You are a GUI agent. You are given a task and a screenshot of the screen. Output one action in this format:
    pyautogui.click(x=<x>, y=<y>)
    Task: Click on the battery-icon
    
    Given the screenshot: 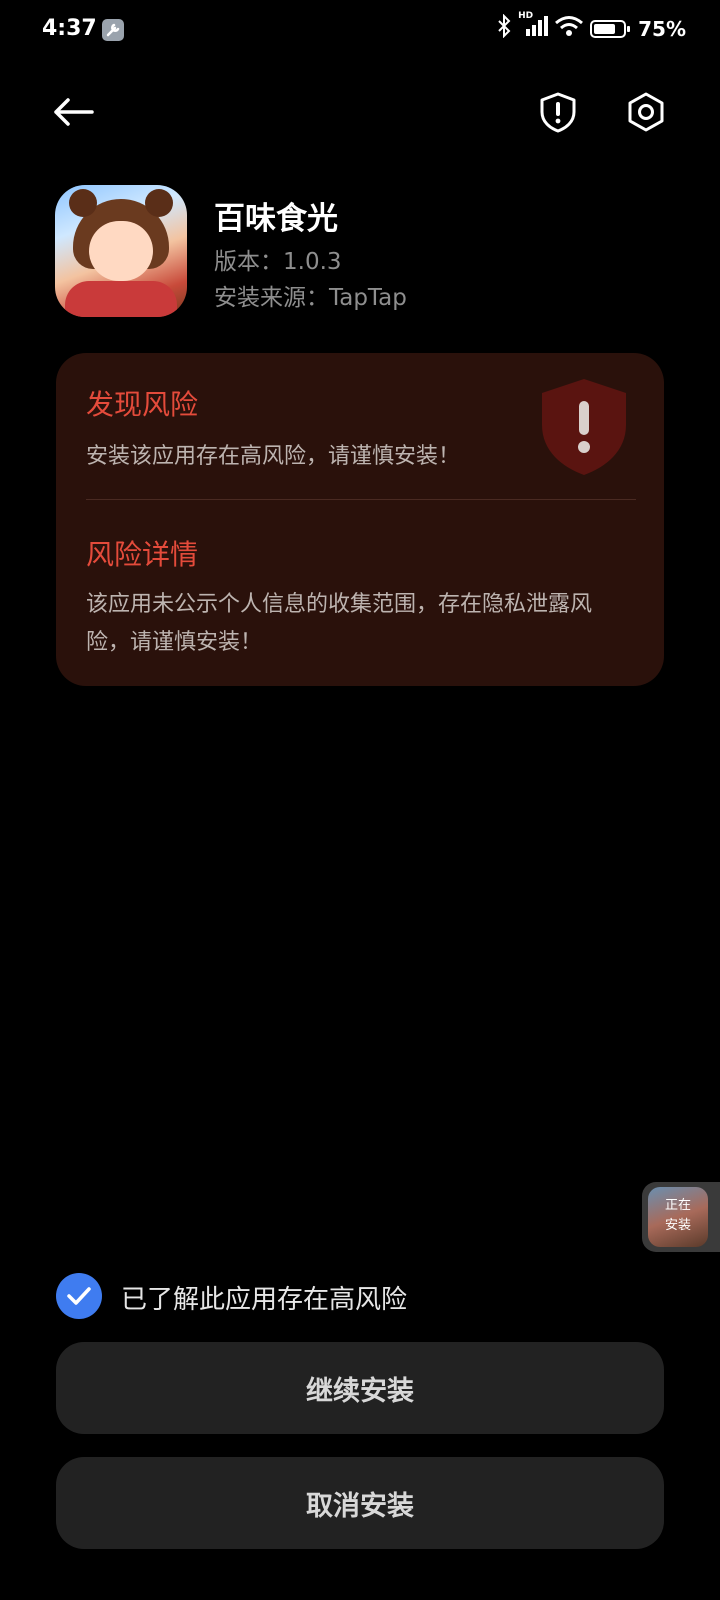 What is the action you would take?
    pyautogui.click(x=610, y=28)
    